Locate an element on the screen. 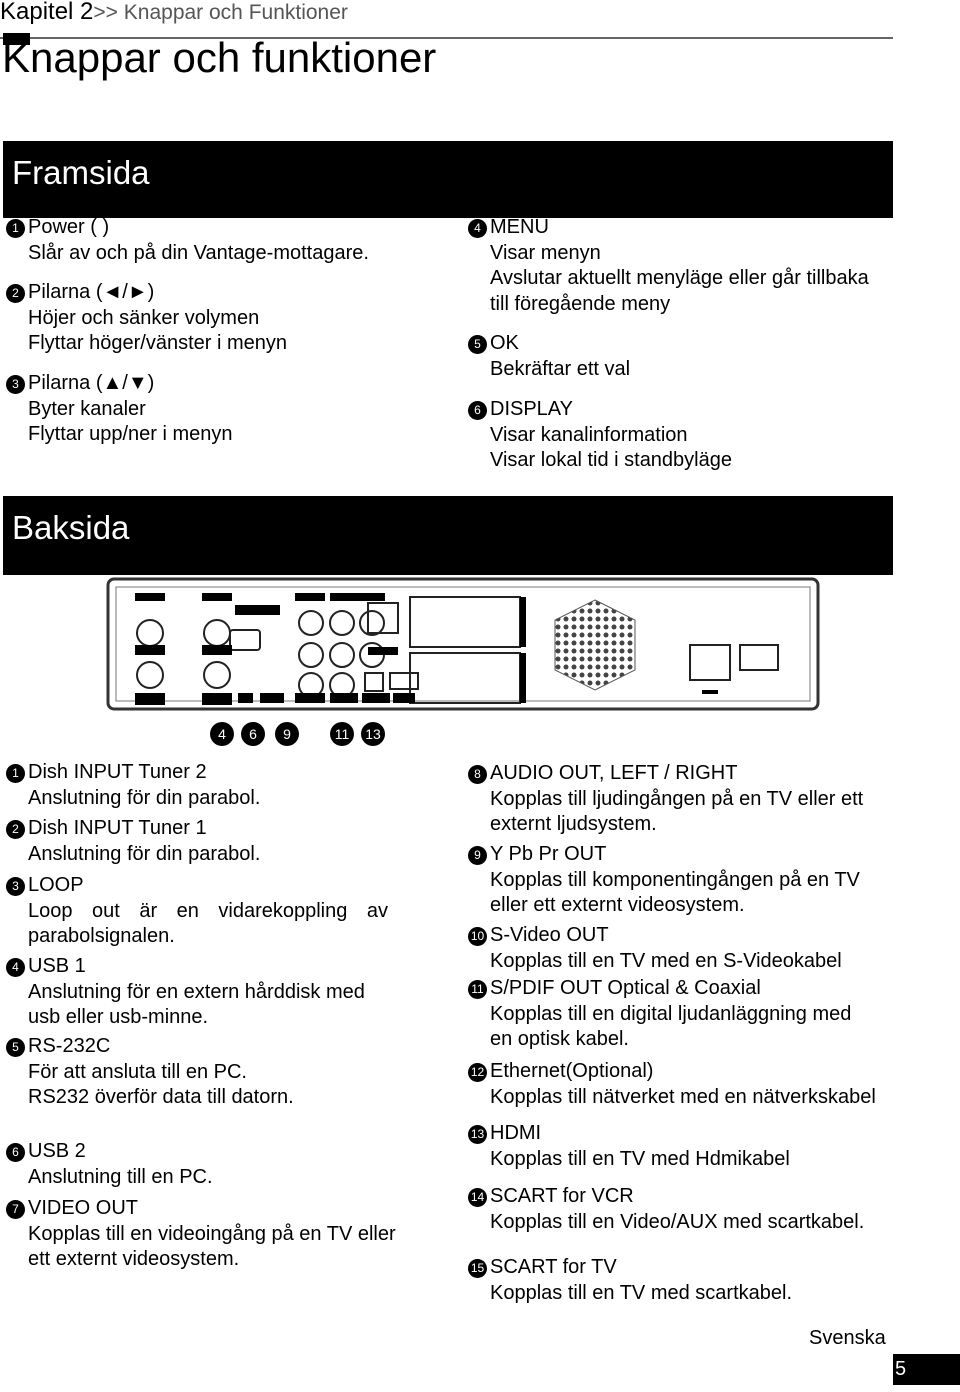 This screenshot has height=1392, width=960. item-description: Höjer och sänker volymen is located at coordinates (144, 317).